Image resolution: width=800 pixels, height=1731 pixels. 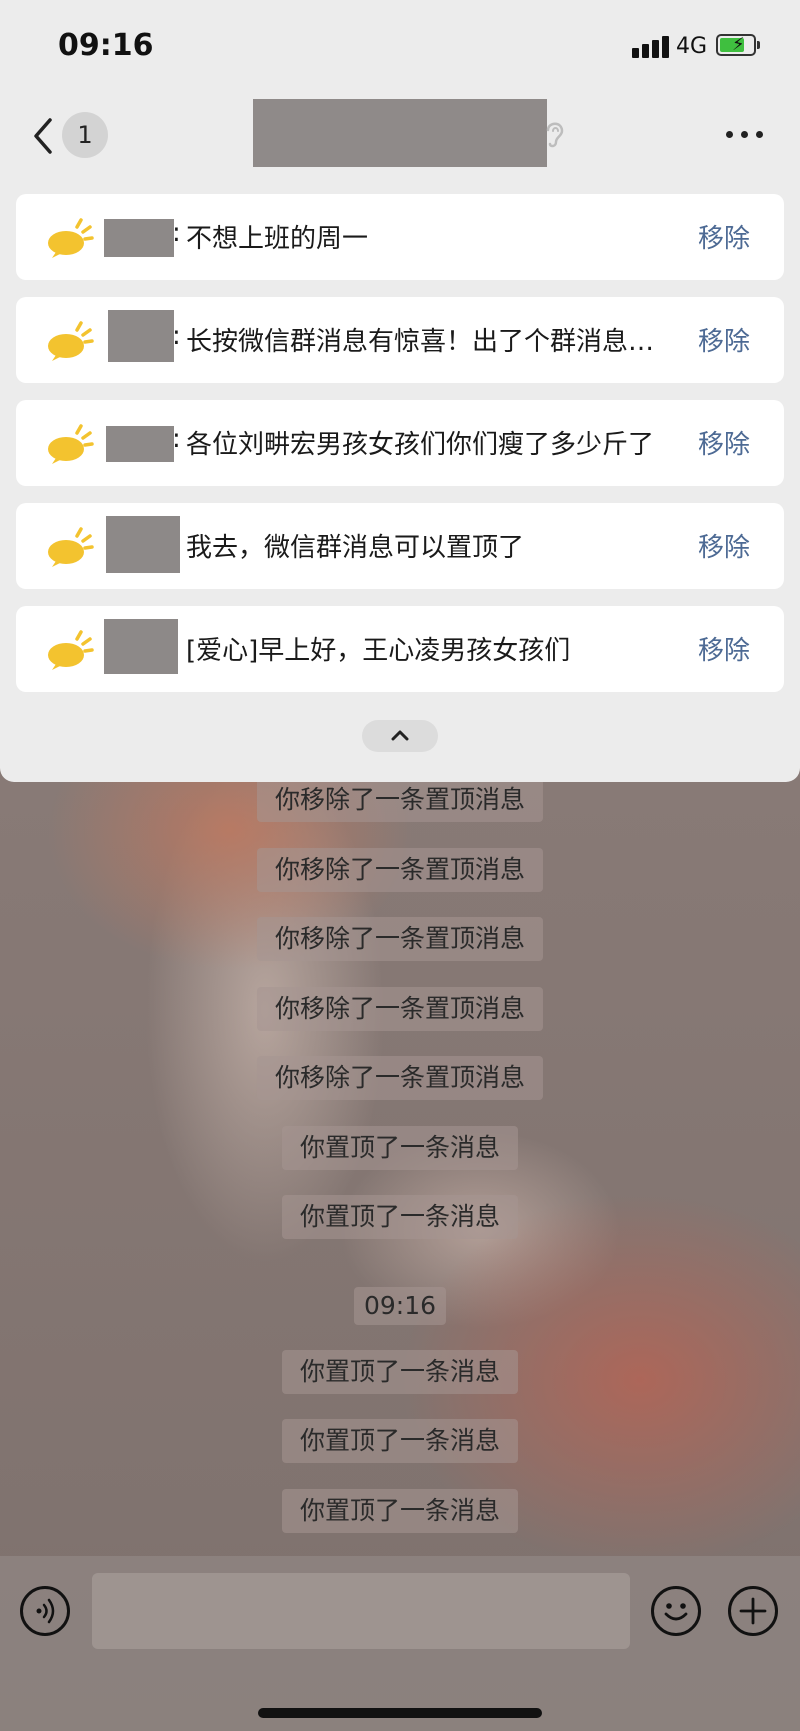 I want to click on chevron-up-icon, so click(x=400, y=735).